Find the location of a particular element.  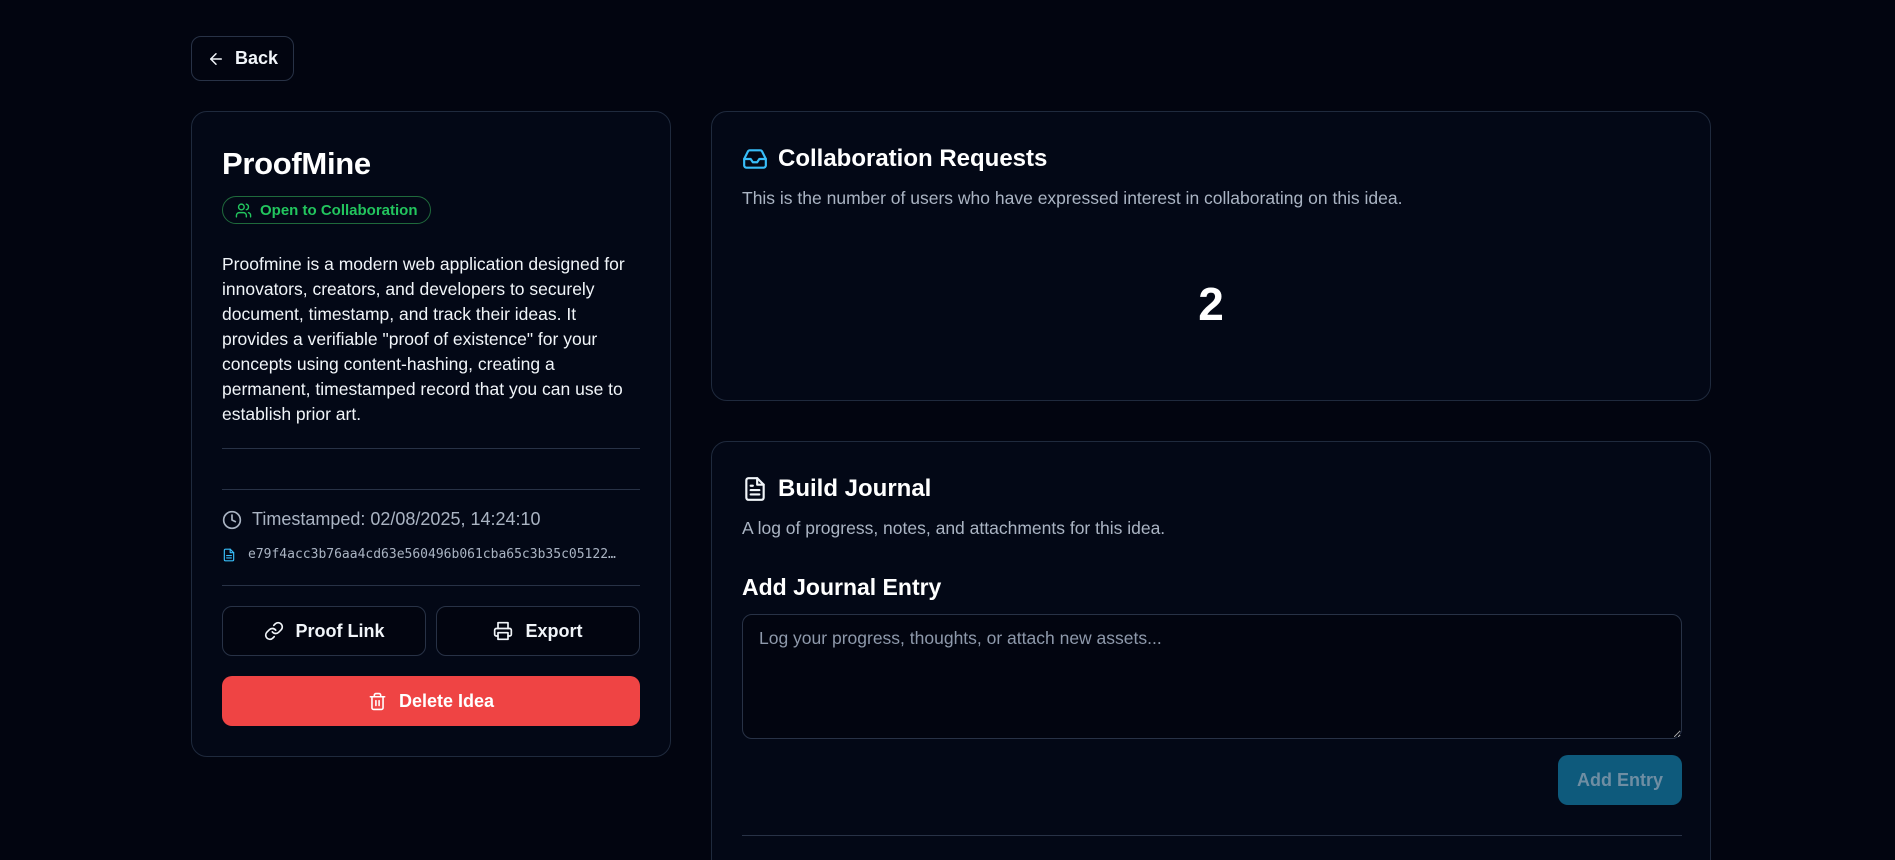

timestamp-row: Timestamped: 02/08/2025, 14:24:10 is located at coordinates (381, 519).